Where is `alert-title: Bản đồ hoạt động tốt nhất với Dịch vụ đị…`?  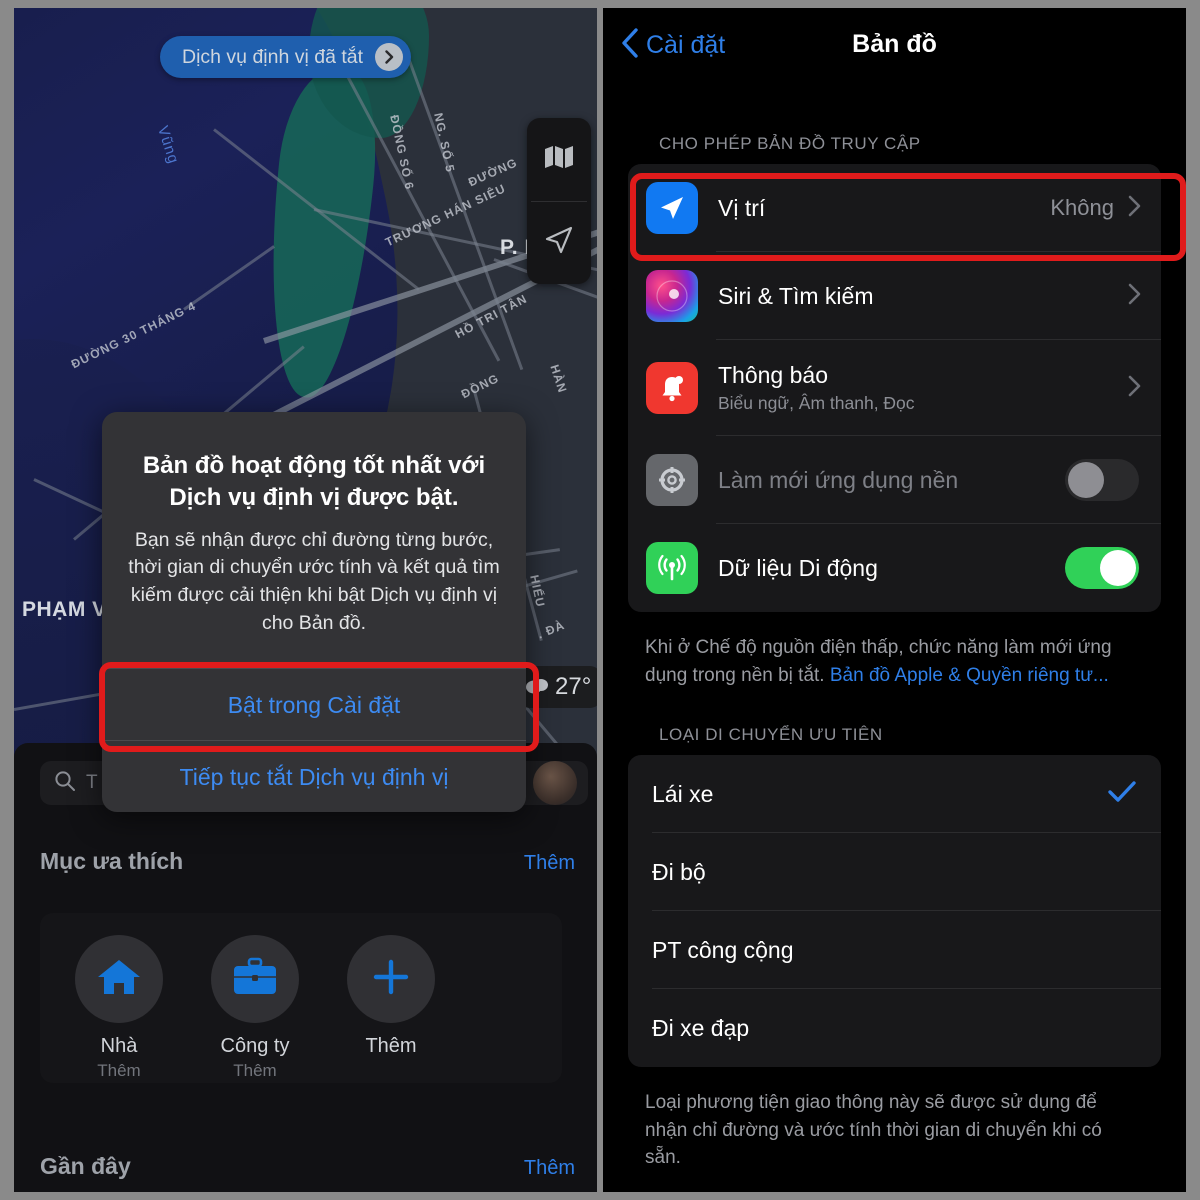
alert-title: Bản đồ hoạt động tốt nhất với Dịch vụ đị… is located at coordinates (314, 482).